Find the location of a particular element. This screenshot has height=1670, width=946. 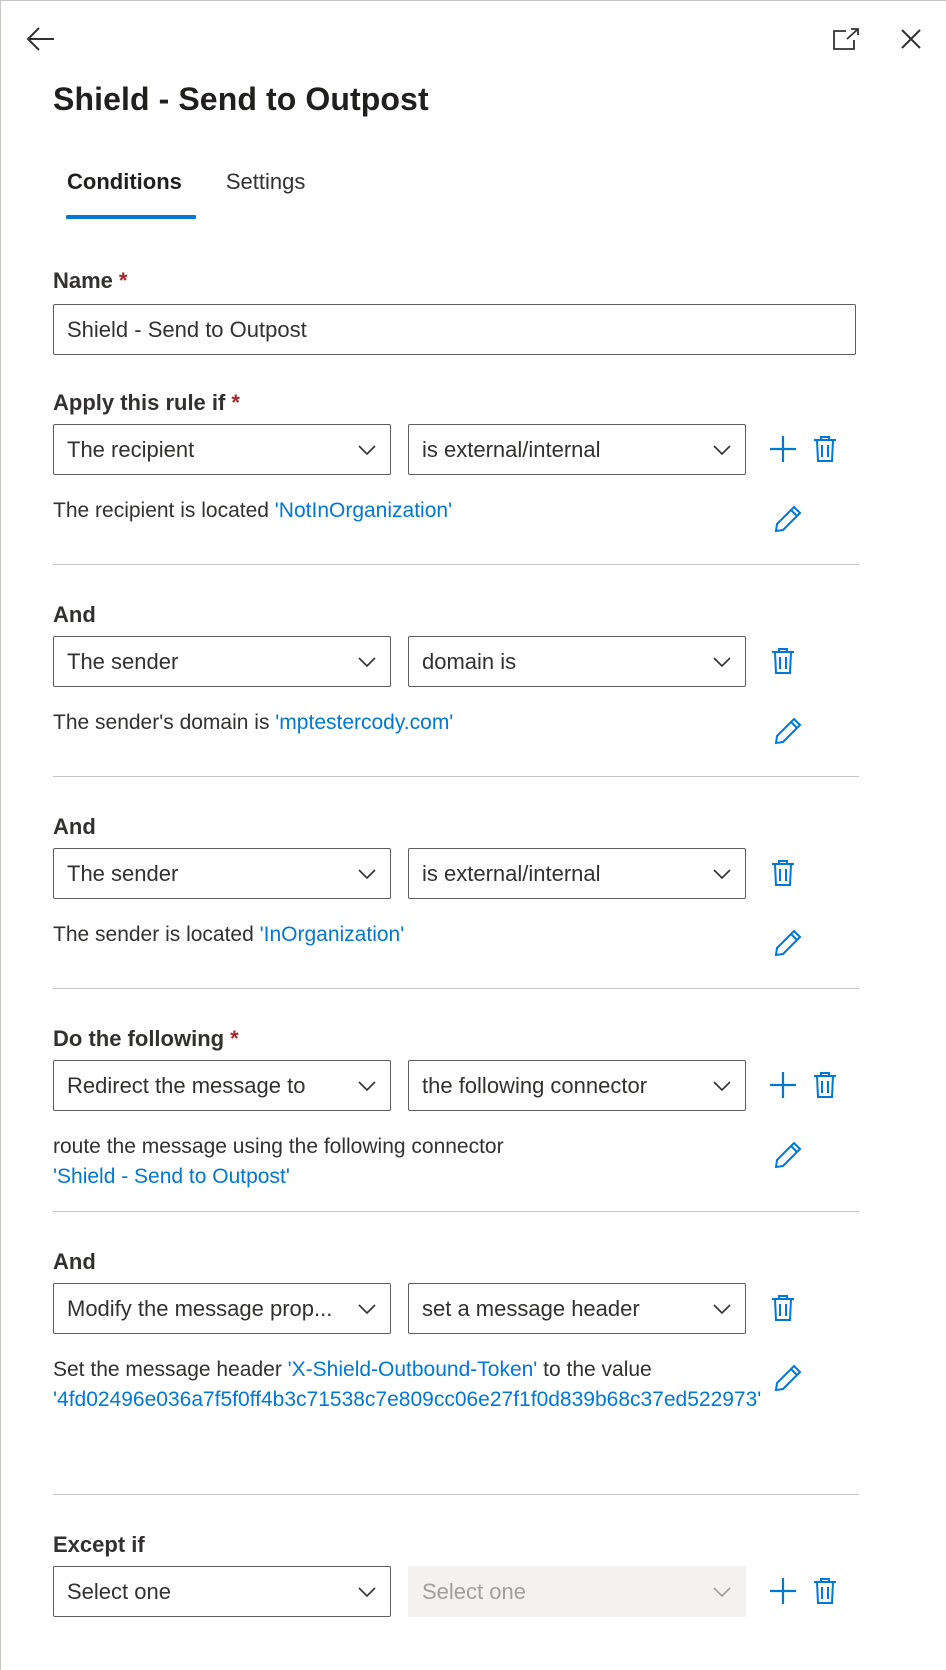

close-icon is located at coordinates (911, 39).